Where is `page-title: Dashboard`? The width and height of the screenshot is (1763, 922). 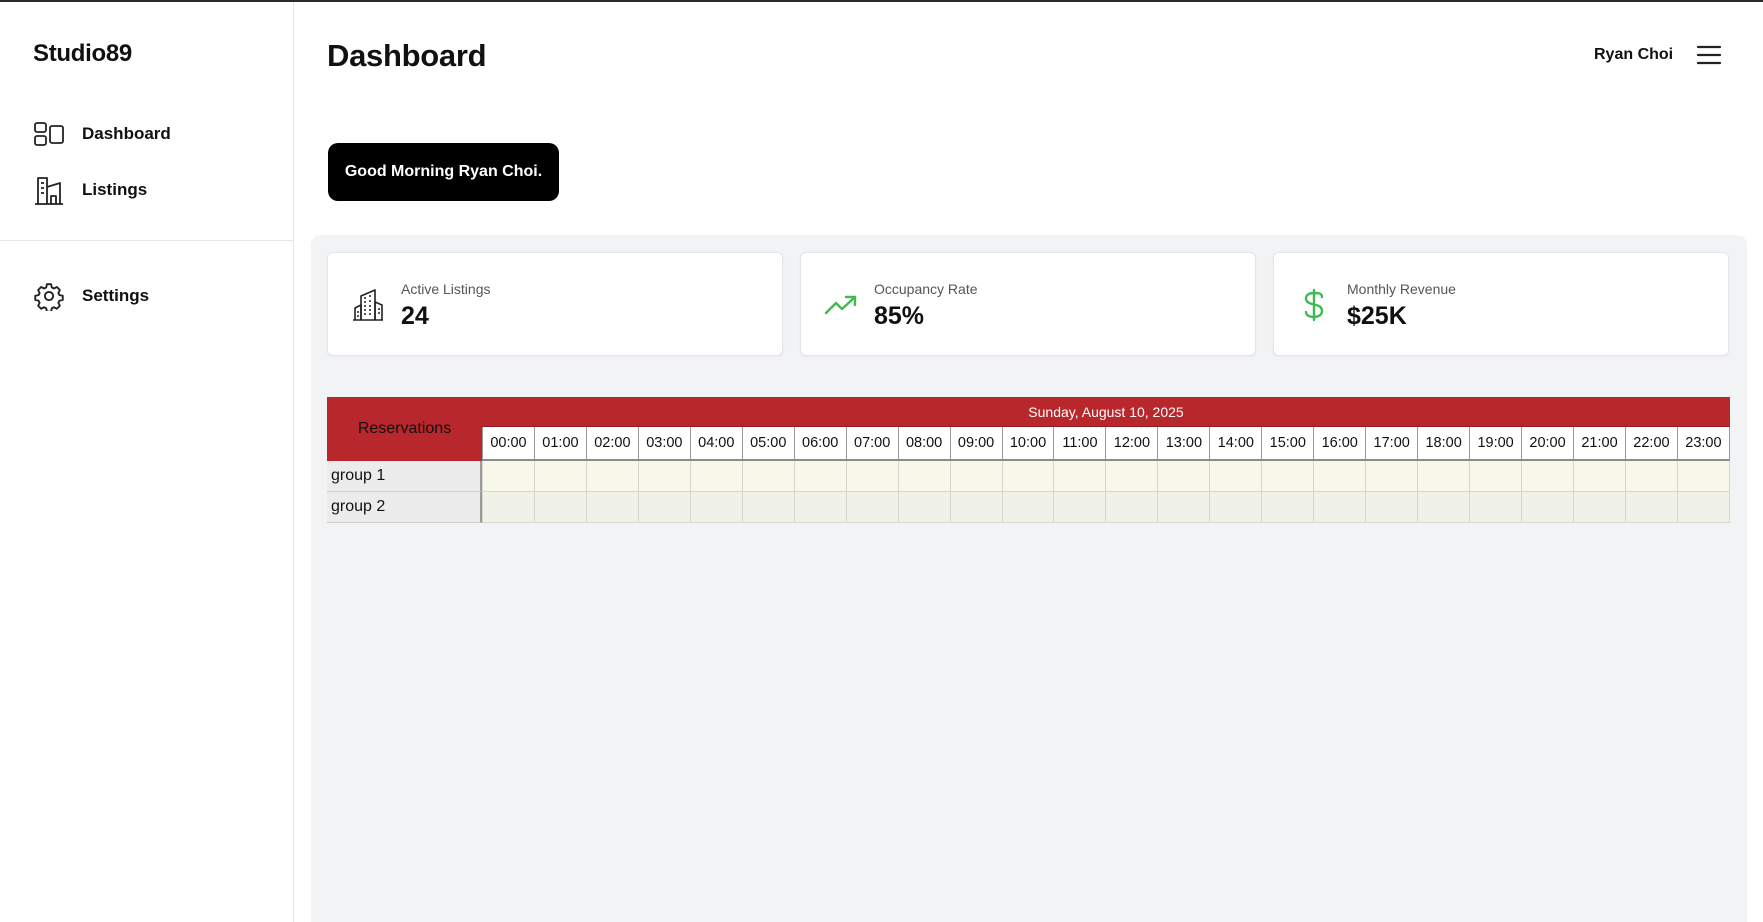 page-title: Dashboard is located at coordinates (407, 55).